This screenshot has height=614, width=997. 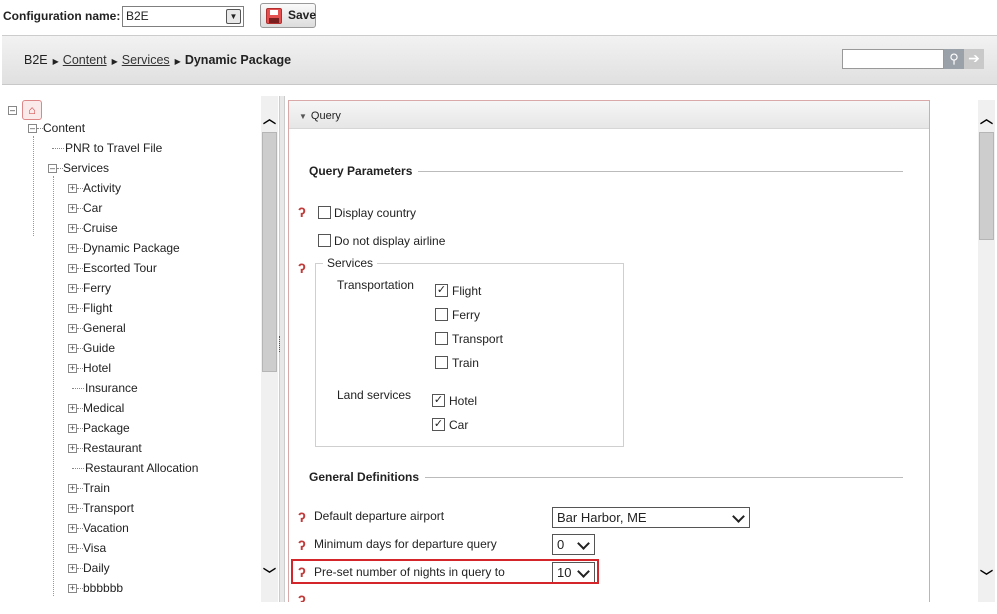 I want to click on save-button: Save, so click(x=288, y=15).